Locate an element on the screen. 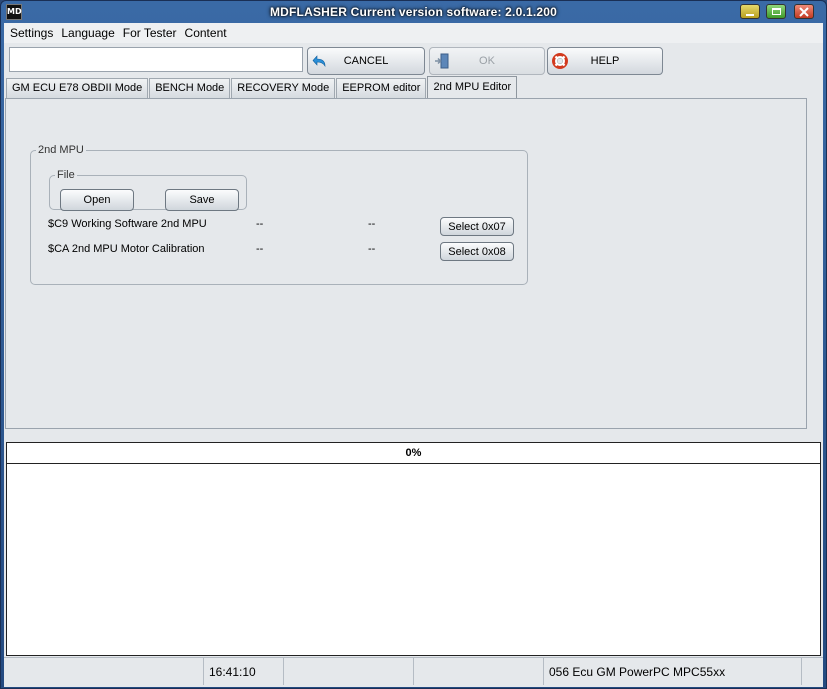 This screenshot has height=689, width=827. progress-bar: 0% is located at coordinates (413, 453).